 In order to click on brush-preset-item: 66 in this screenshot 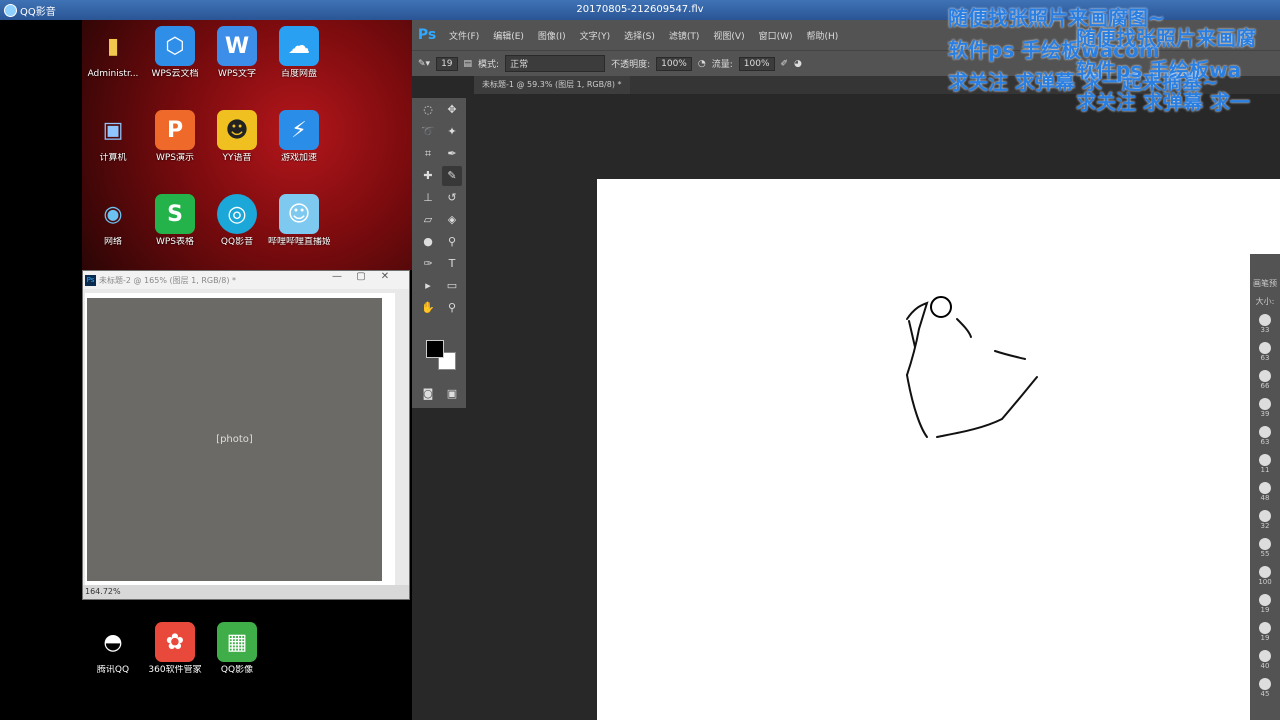, I will do `click(1265, 380)`.